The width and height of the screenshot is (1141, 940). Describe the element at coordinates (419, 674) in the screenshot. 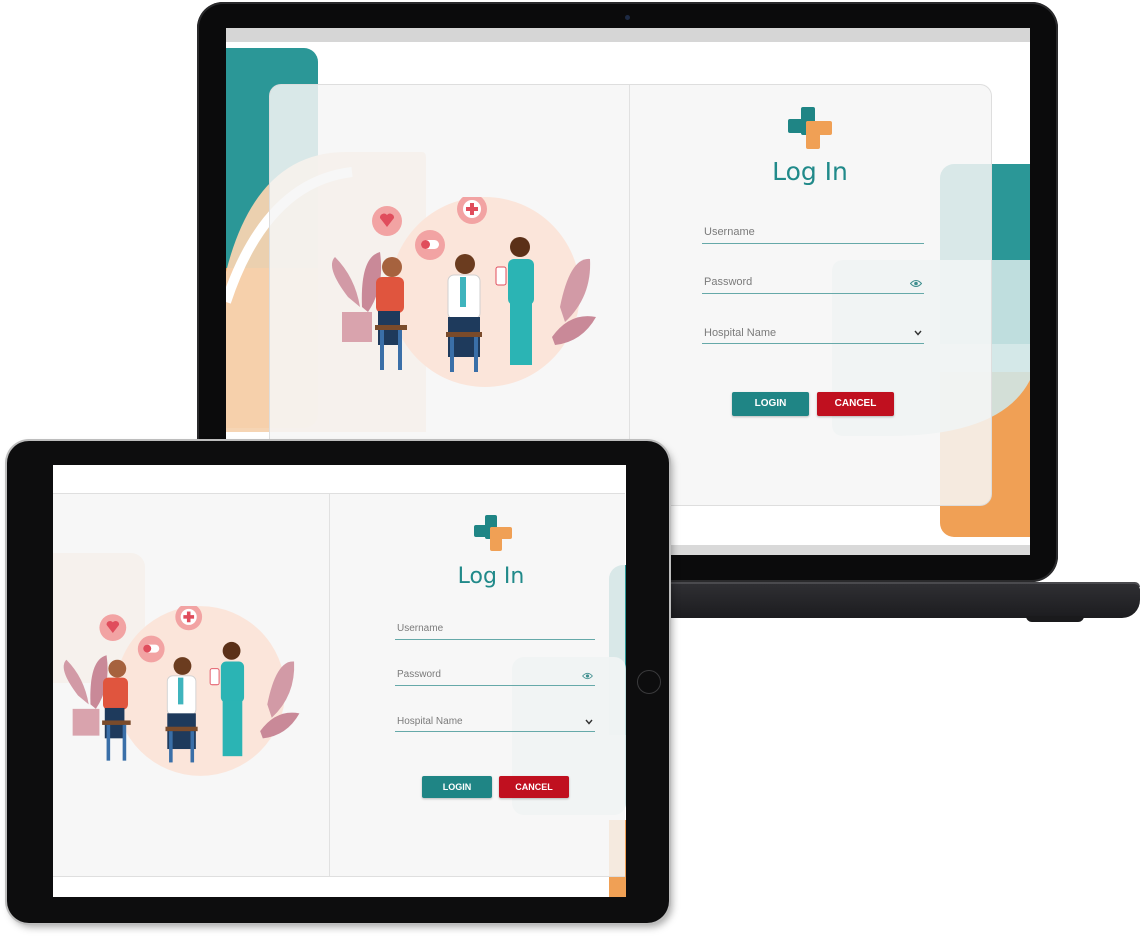

I see `tablet-password-placeholder: Password` at that location.